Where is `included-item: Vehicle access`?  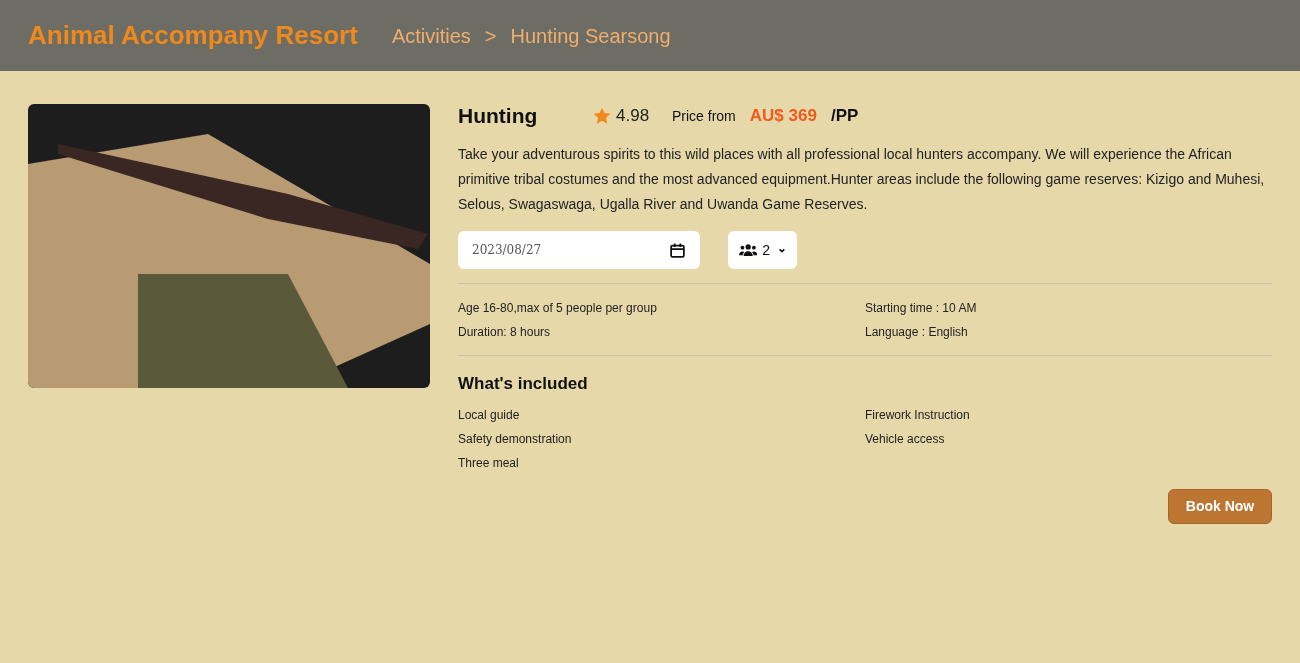
included-item: Vehicle access is located at coordinates (905, 439).